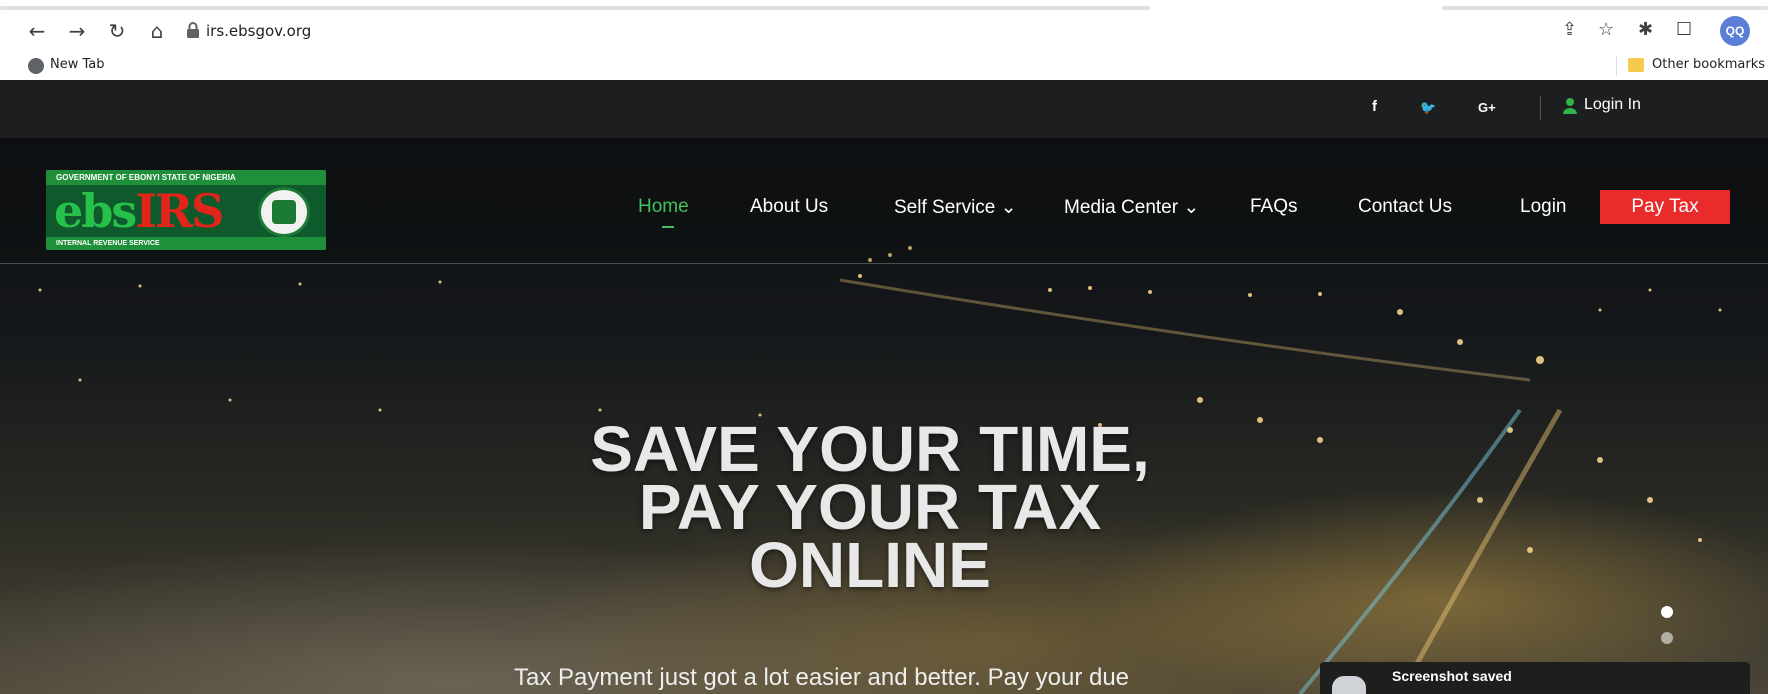 The height and width of the screenshot is (694, 1768). Describe the element at coordinates (1570, 106) in the screenshot. I see `user-icon` at that location.